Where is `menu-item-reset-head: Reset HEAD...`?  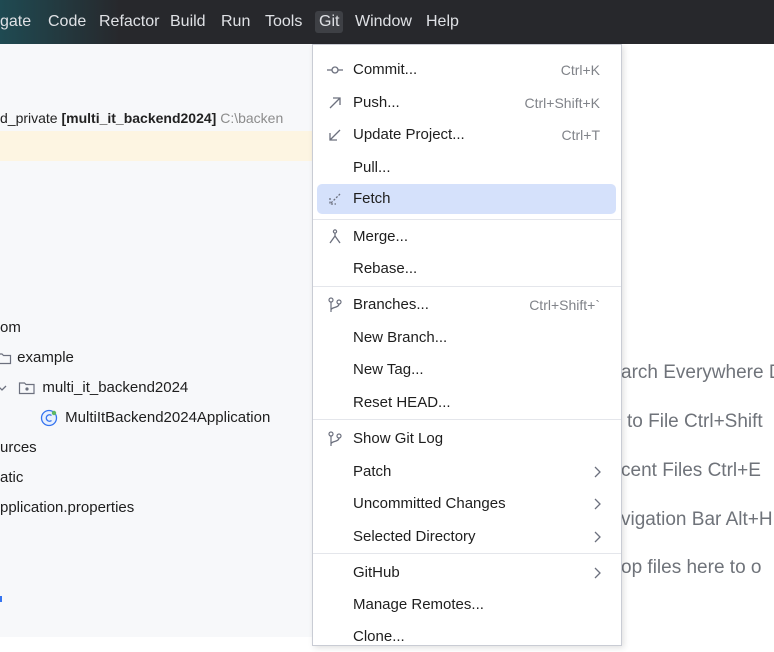 menu-item-reset-head: Reset HEAD... is located at coordinates (466, 403).